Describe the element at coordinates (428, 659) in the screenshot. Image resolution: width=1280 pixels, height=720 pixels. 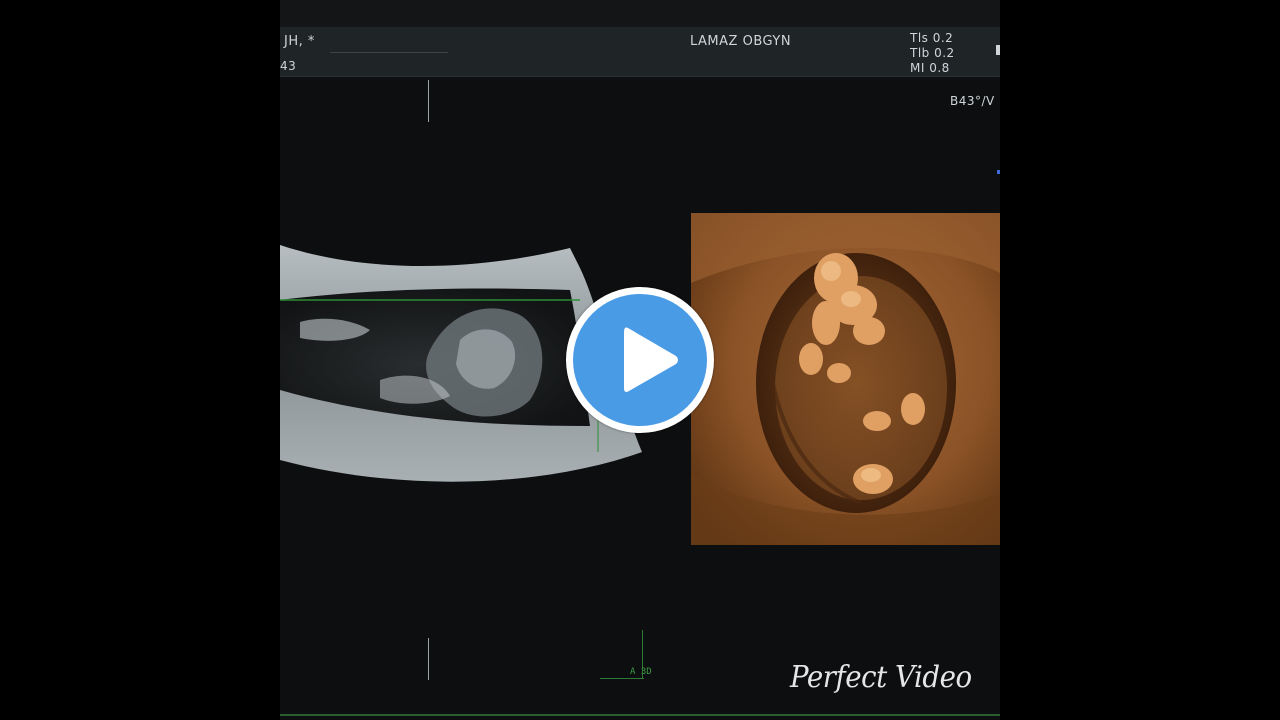
I see `bottom-scan-marker` at that location.